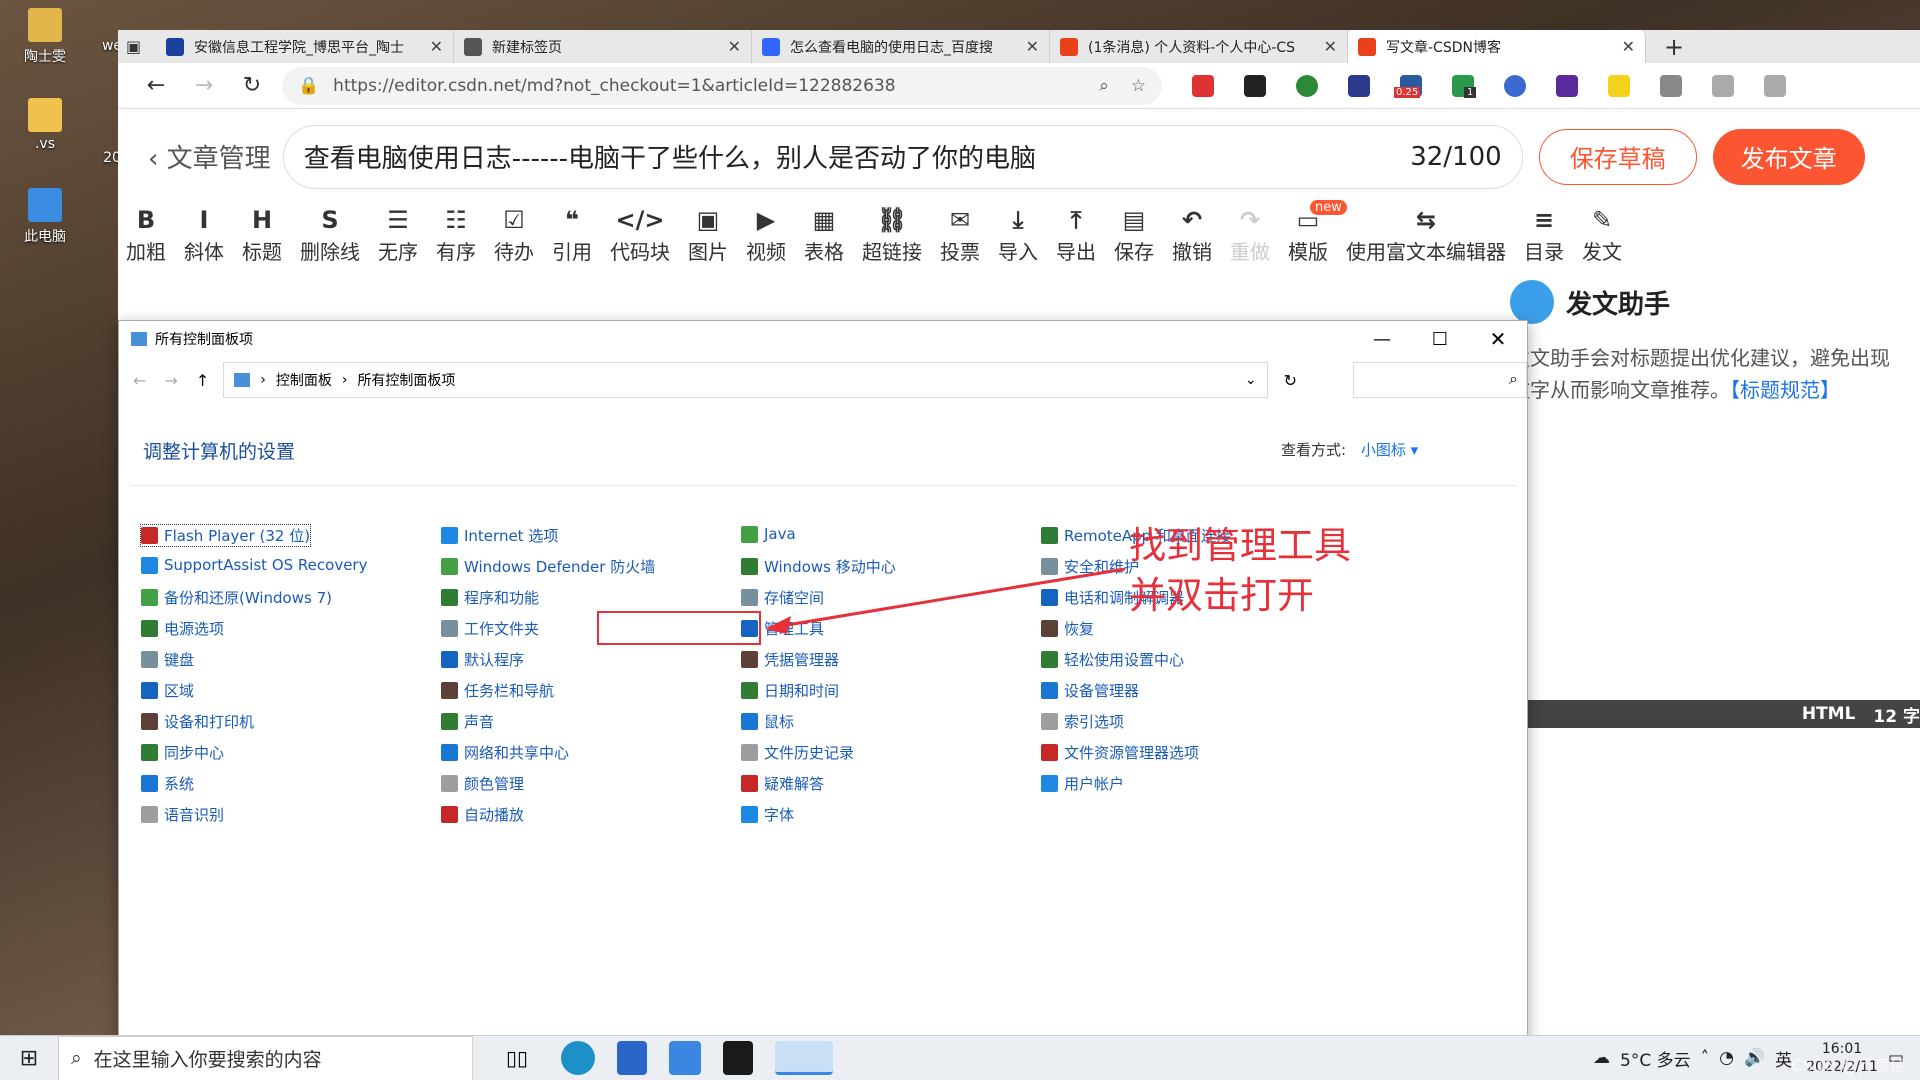 This screenshot has width=1920, height=1080. What do you see at coordinates (1440, 380) in the screenshot?
I see `cp-search-input: ⌕` at bounding box center [1440, 380].